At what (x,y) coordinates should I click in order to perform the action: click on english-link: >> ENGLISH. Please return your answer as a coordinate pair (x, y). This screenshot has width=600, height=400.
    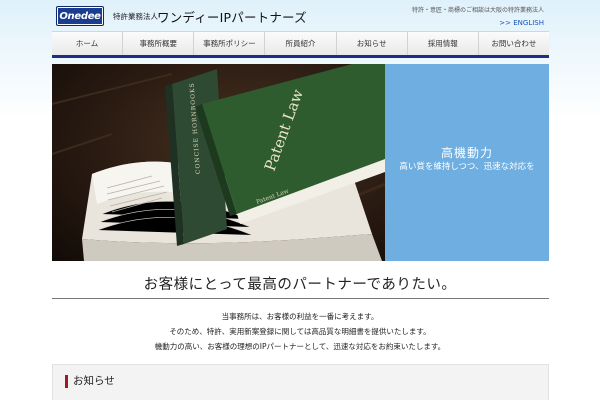
    Looking at the image, I should click on (521, 23).